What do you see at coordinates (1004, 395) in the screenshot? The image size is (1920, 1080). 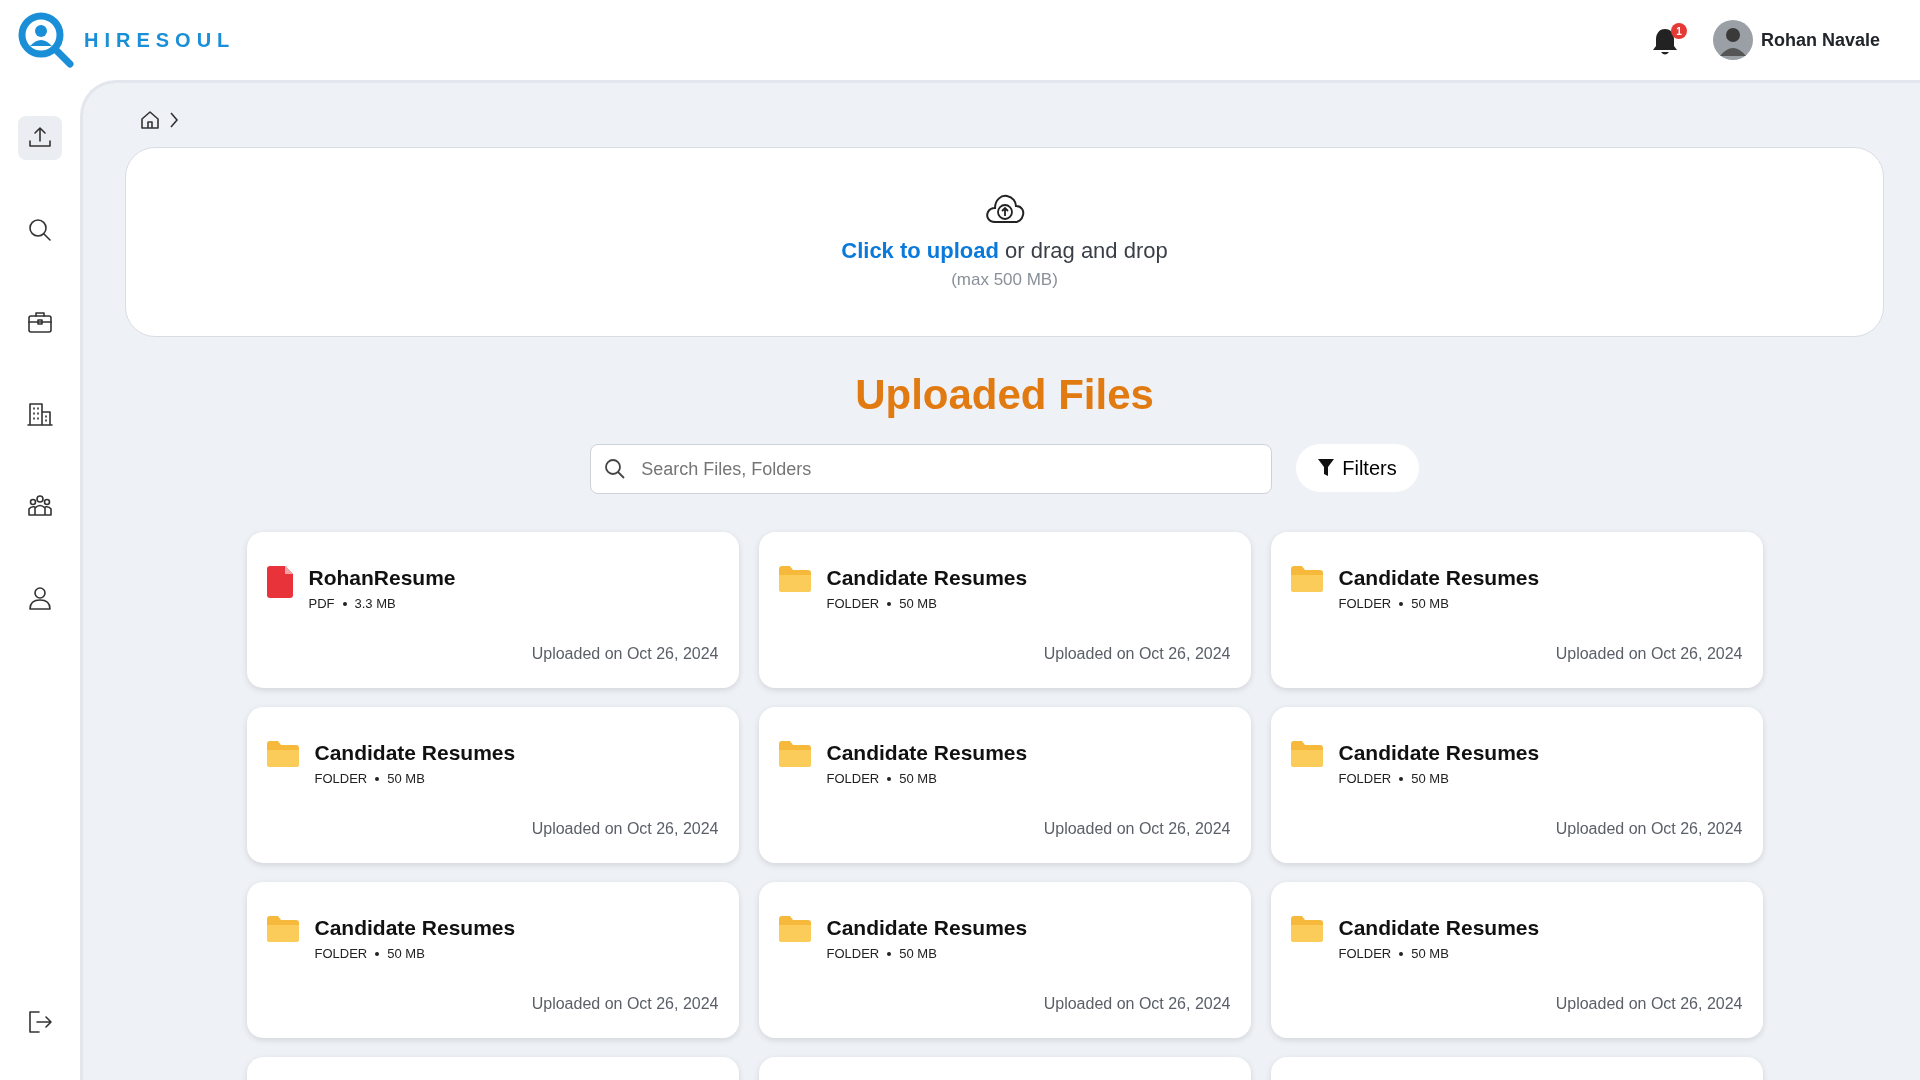 I see `page-title: Uploaded Files` at bounding box center [1004, 395].